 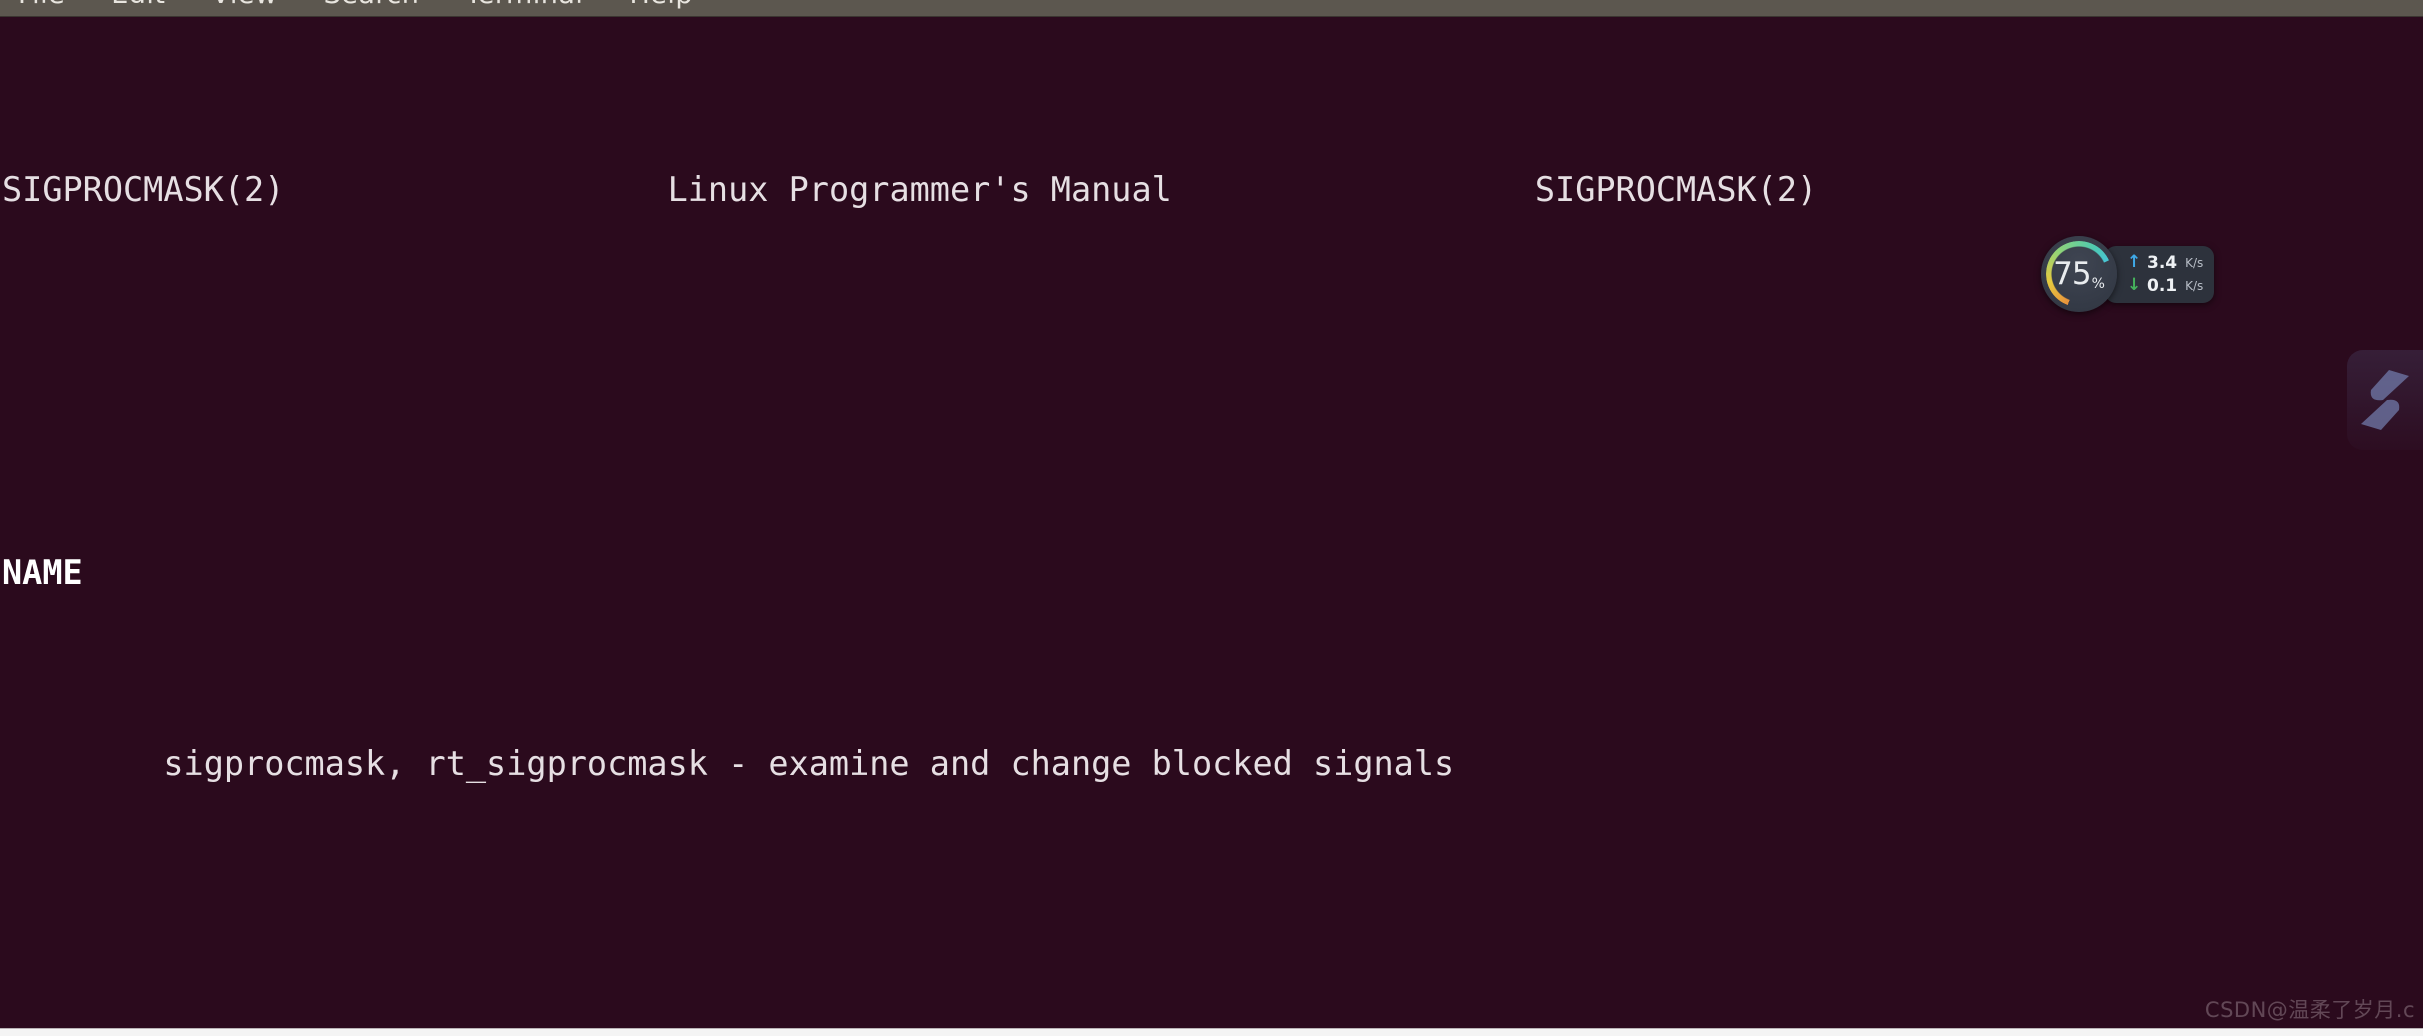 What do you see at coordinates (919, 190) in the screenshot?
I see `manpage-header-center: Linux Programmer's Manual` at bounding box center [919, 190].